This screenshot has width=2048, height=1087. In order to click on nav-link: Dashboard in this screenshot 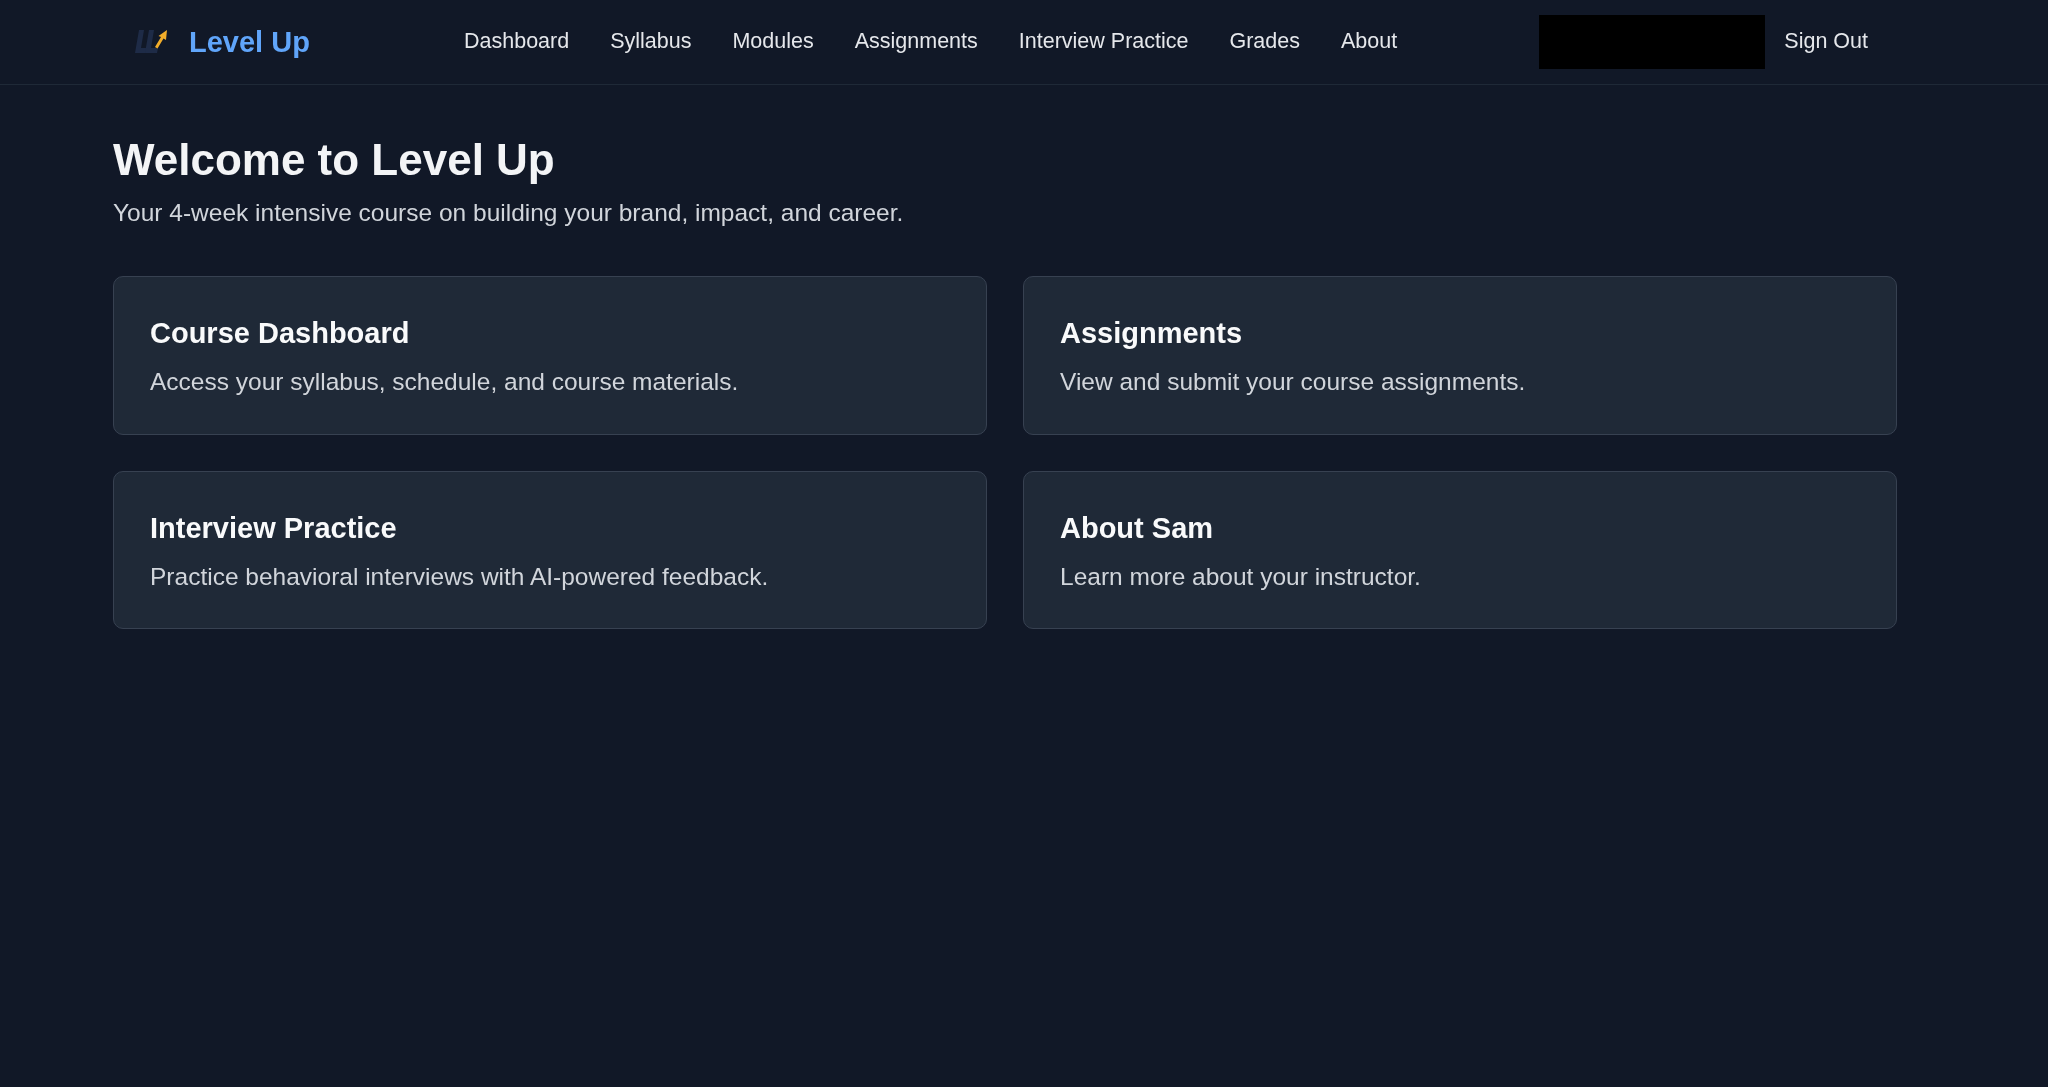, I will do `click(517, 42)`.